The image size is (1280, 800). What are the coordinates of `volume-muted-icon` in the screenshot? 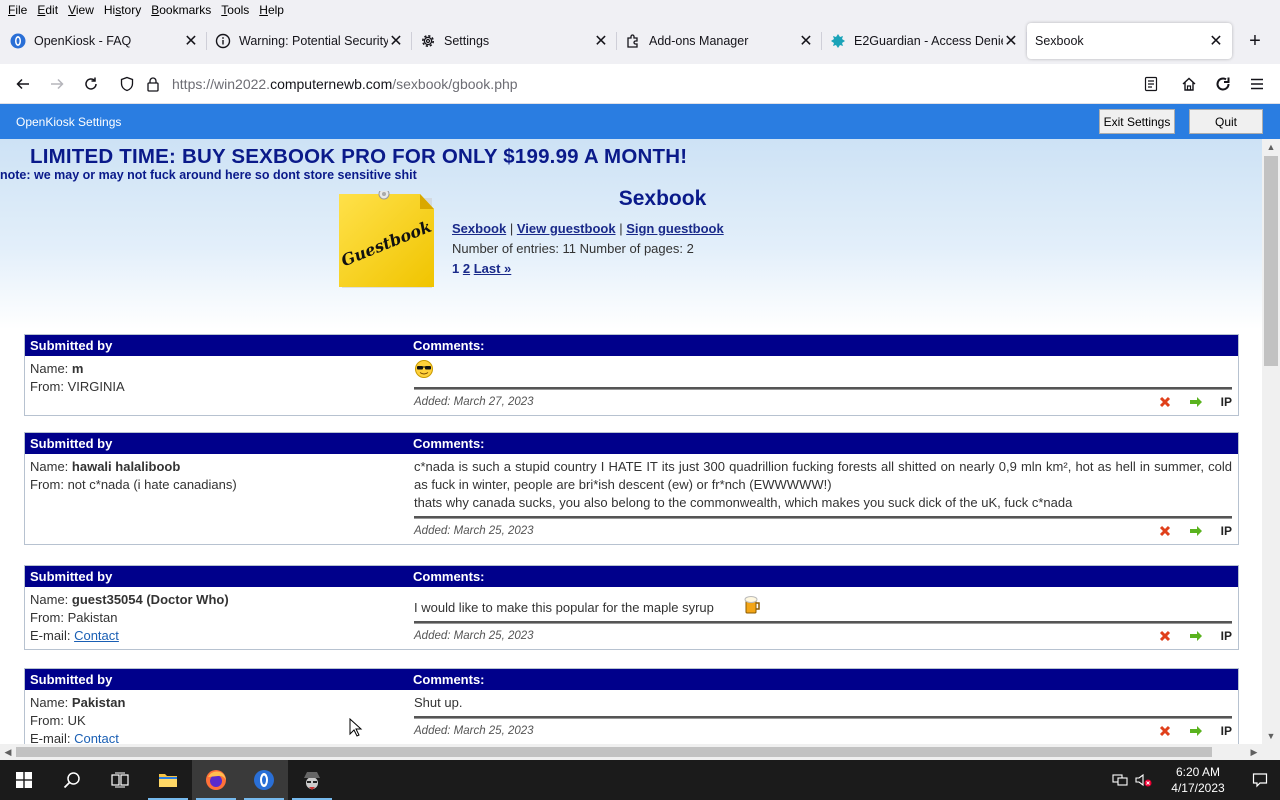 It's located at (1144, 780).